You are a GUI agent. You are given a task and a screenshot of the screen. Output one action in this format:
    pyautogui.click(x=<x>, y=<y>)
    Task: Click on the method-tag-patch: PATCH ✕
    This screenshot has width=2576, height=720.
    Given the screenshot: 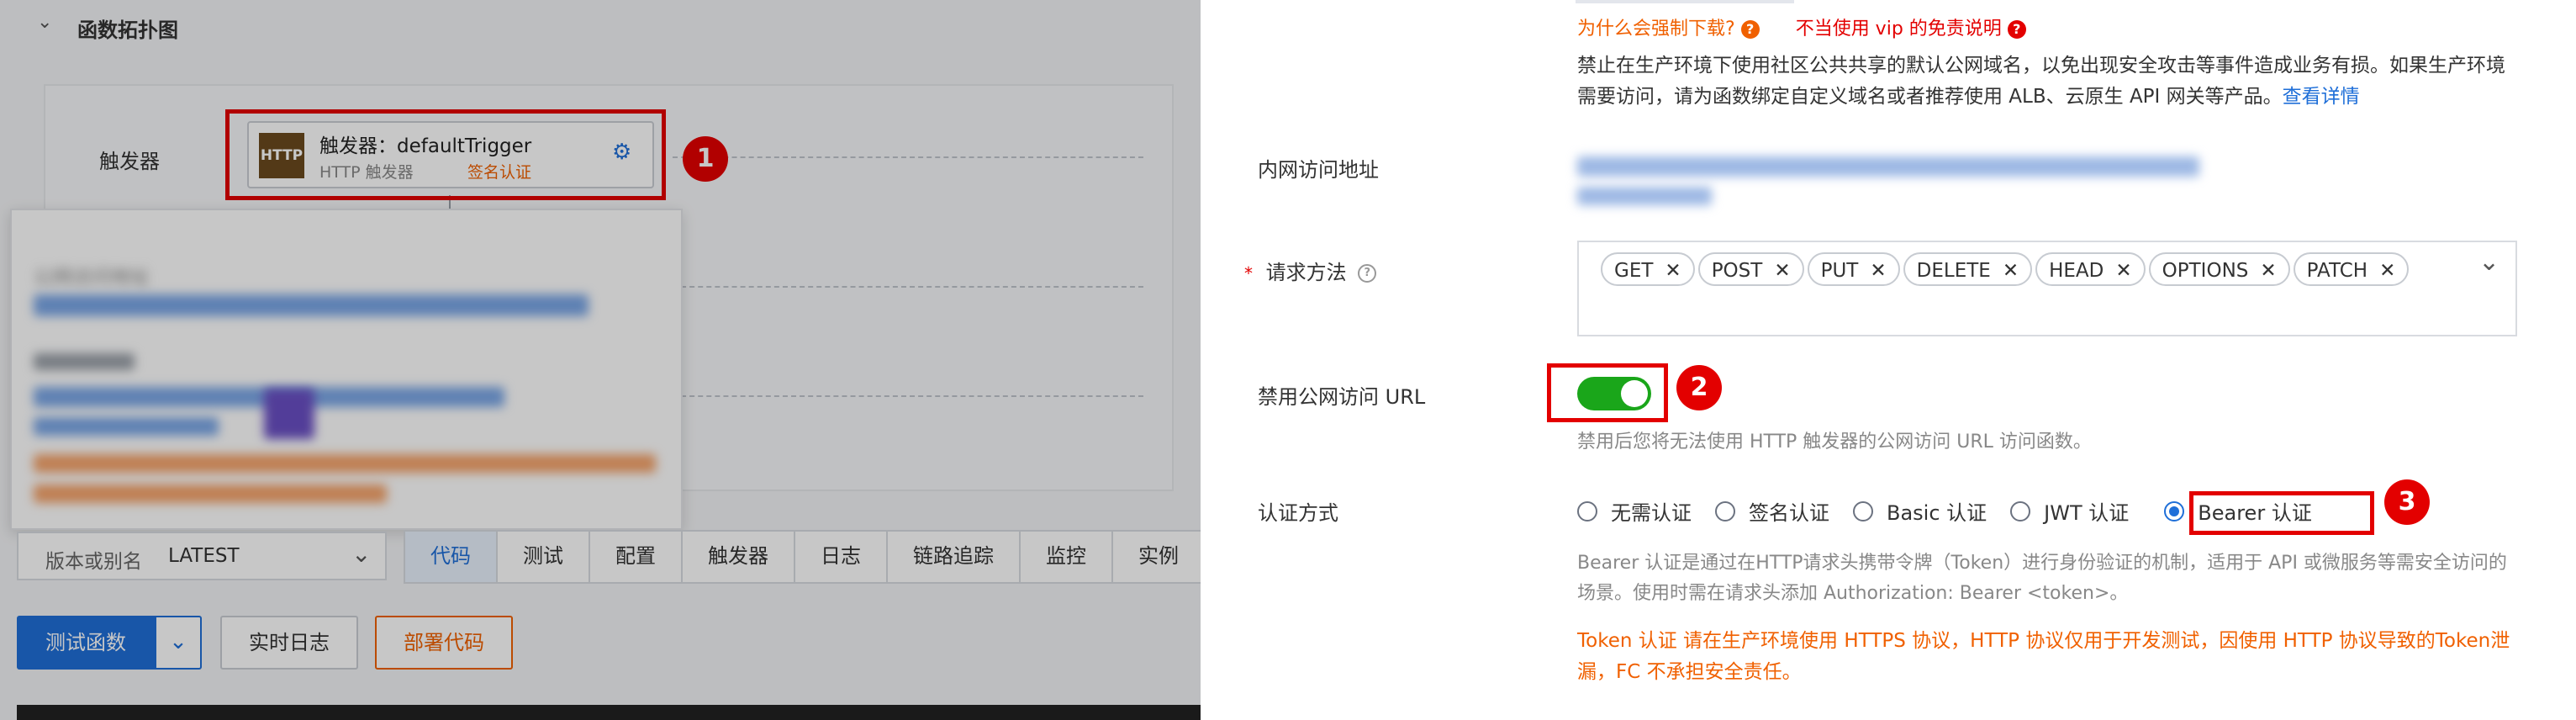 What is the action you would take?
    pyautogui.click(x=2351, y=269)
    